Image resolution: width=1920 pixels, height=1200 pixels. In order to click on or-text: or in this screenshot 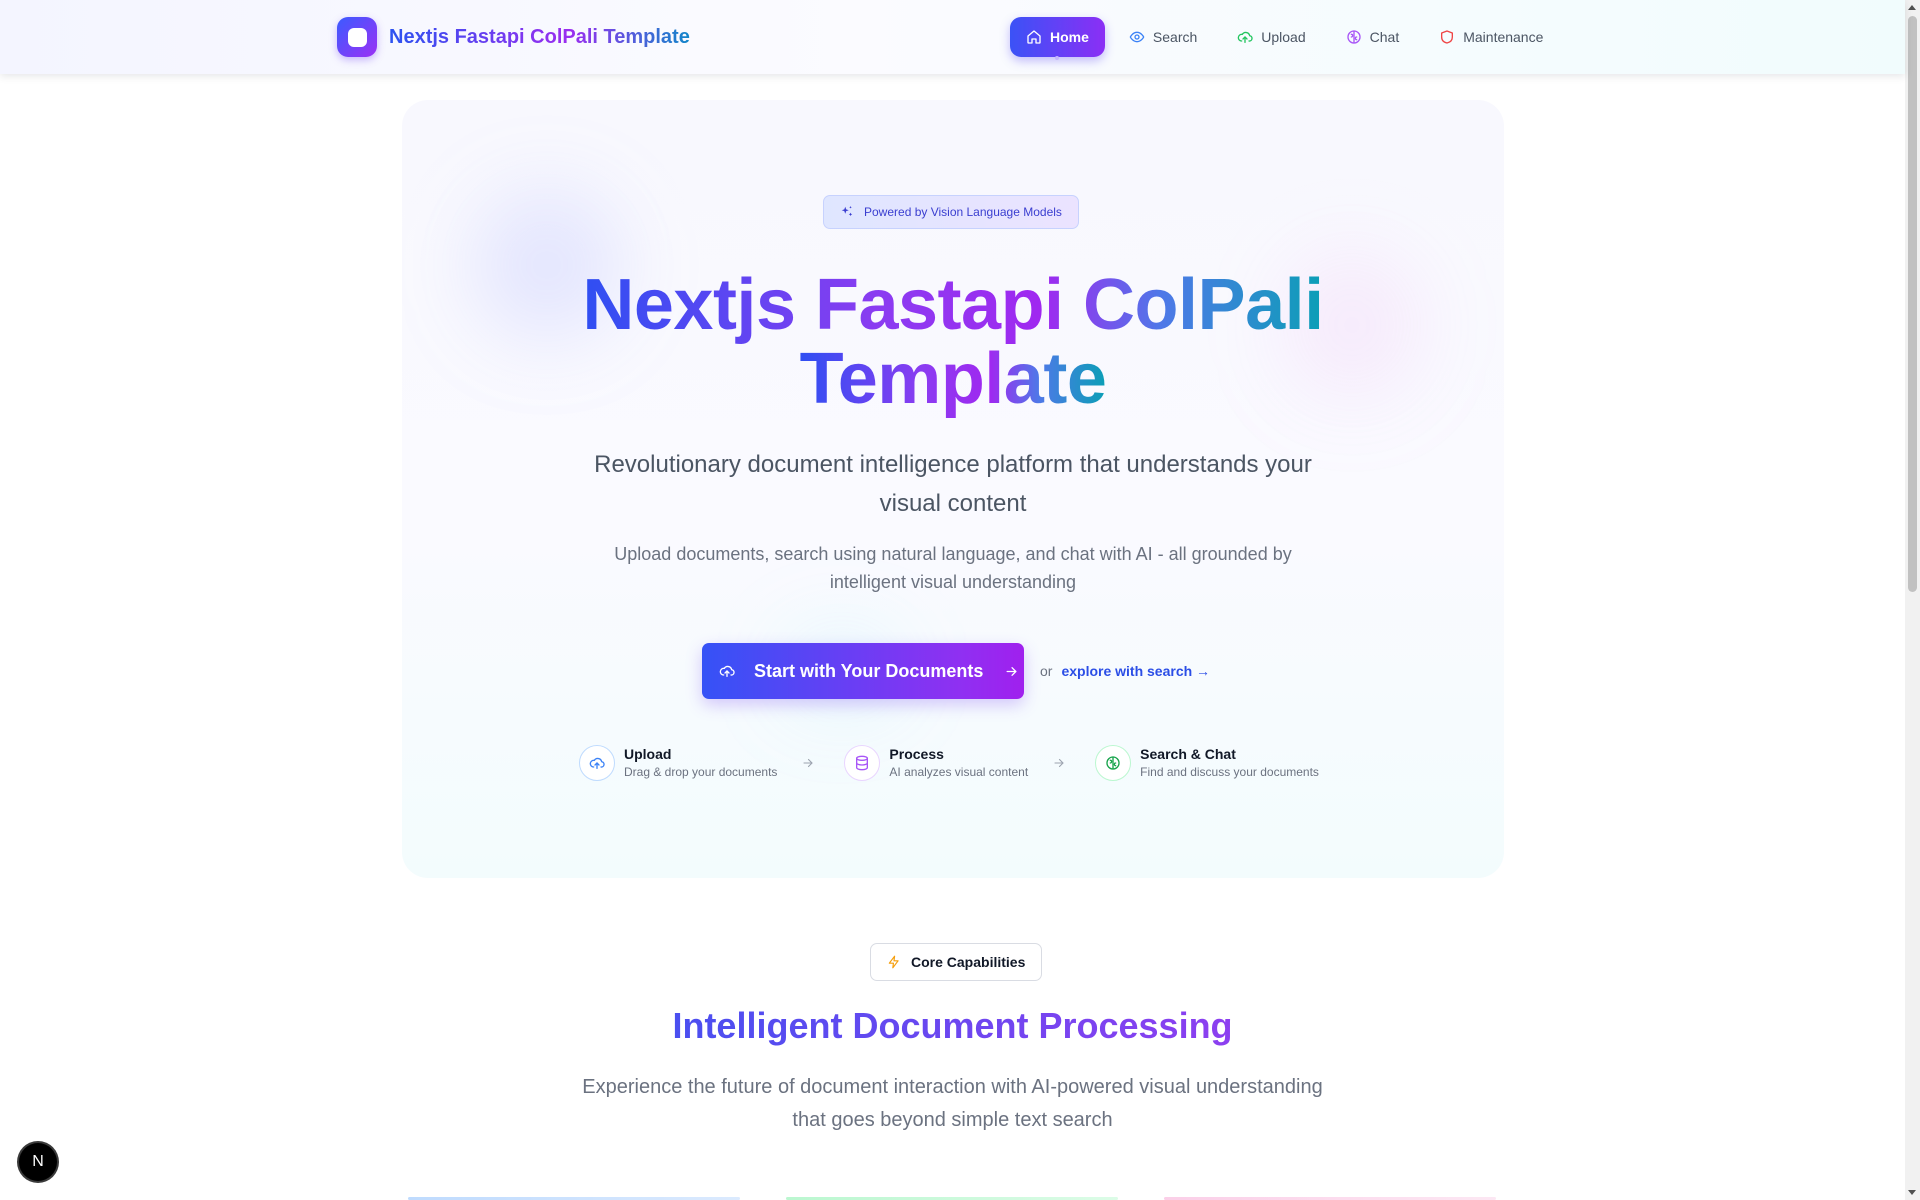, I will do `click(1046, 671)`.